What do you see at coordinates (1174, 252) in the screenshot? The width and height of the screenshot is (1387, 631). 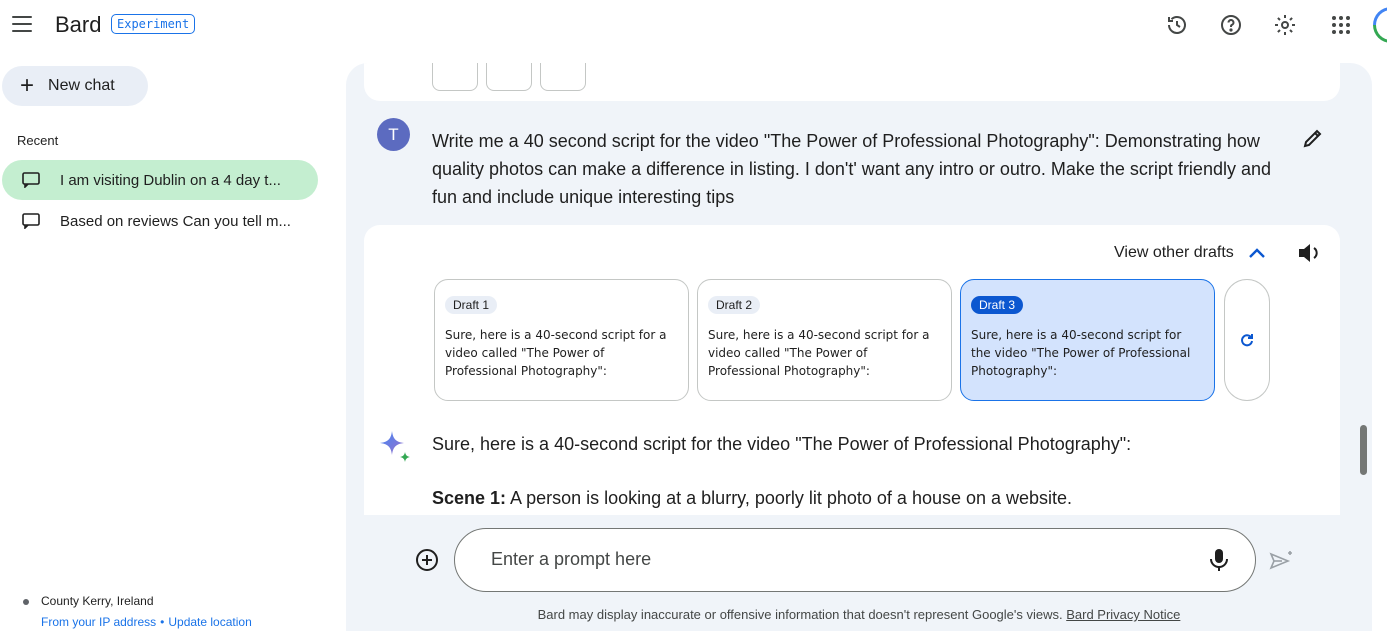 I see `view-other-drafts-label: View other drafts` at bounding box center [1174, 252].